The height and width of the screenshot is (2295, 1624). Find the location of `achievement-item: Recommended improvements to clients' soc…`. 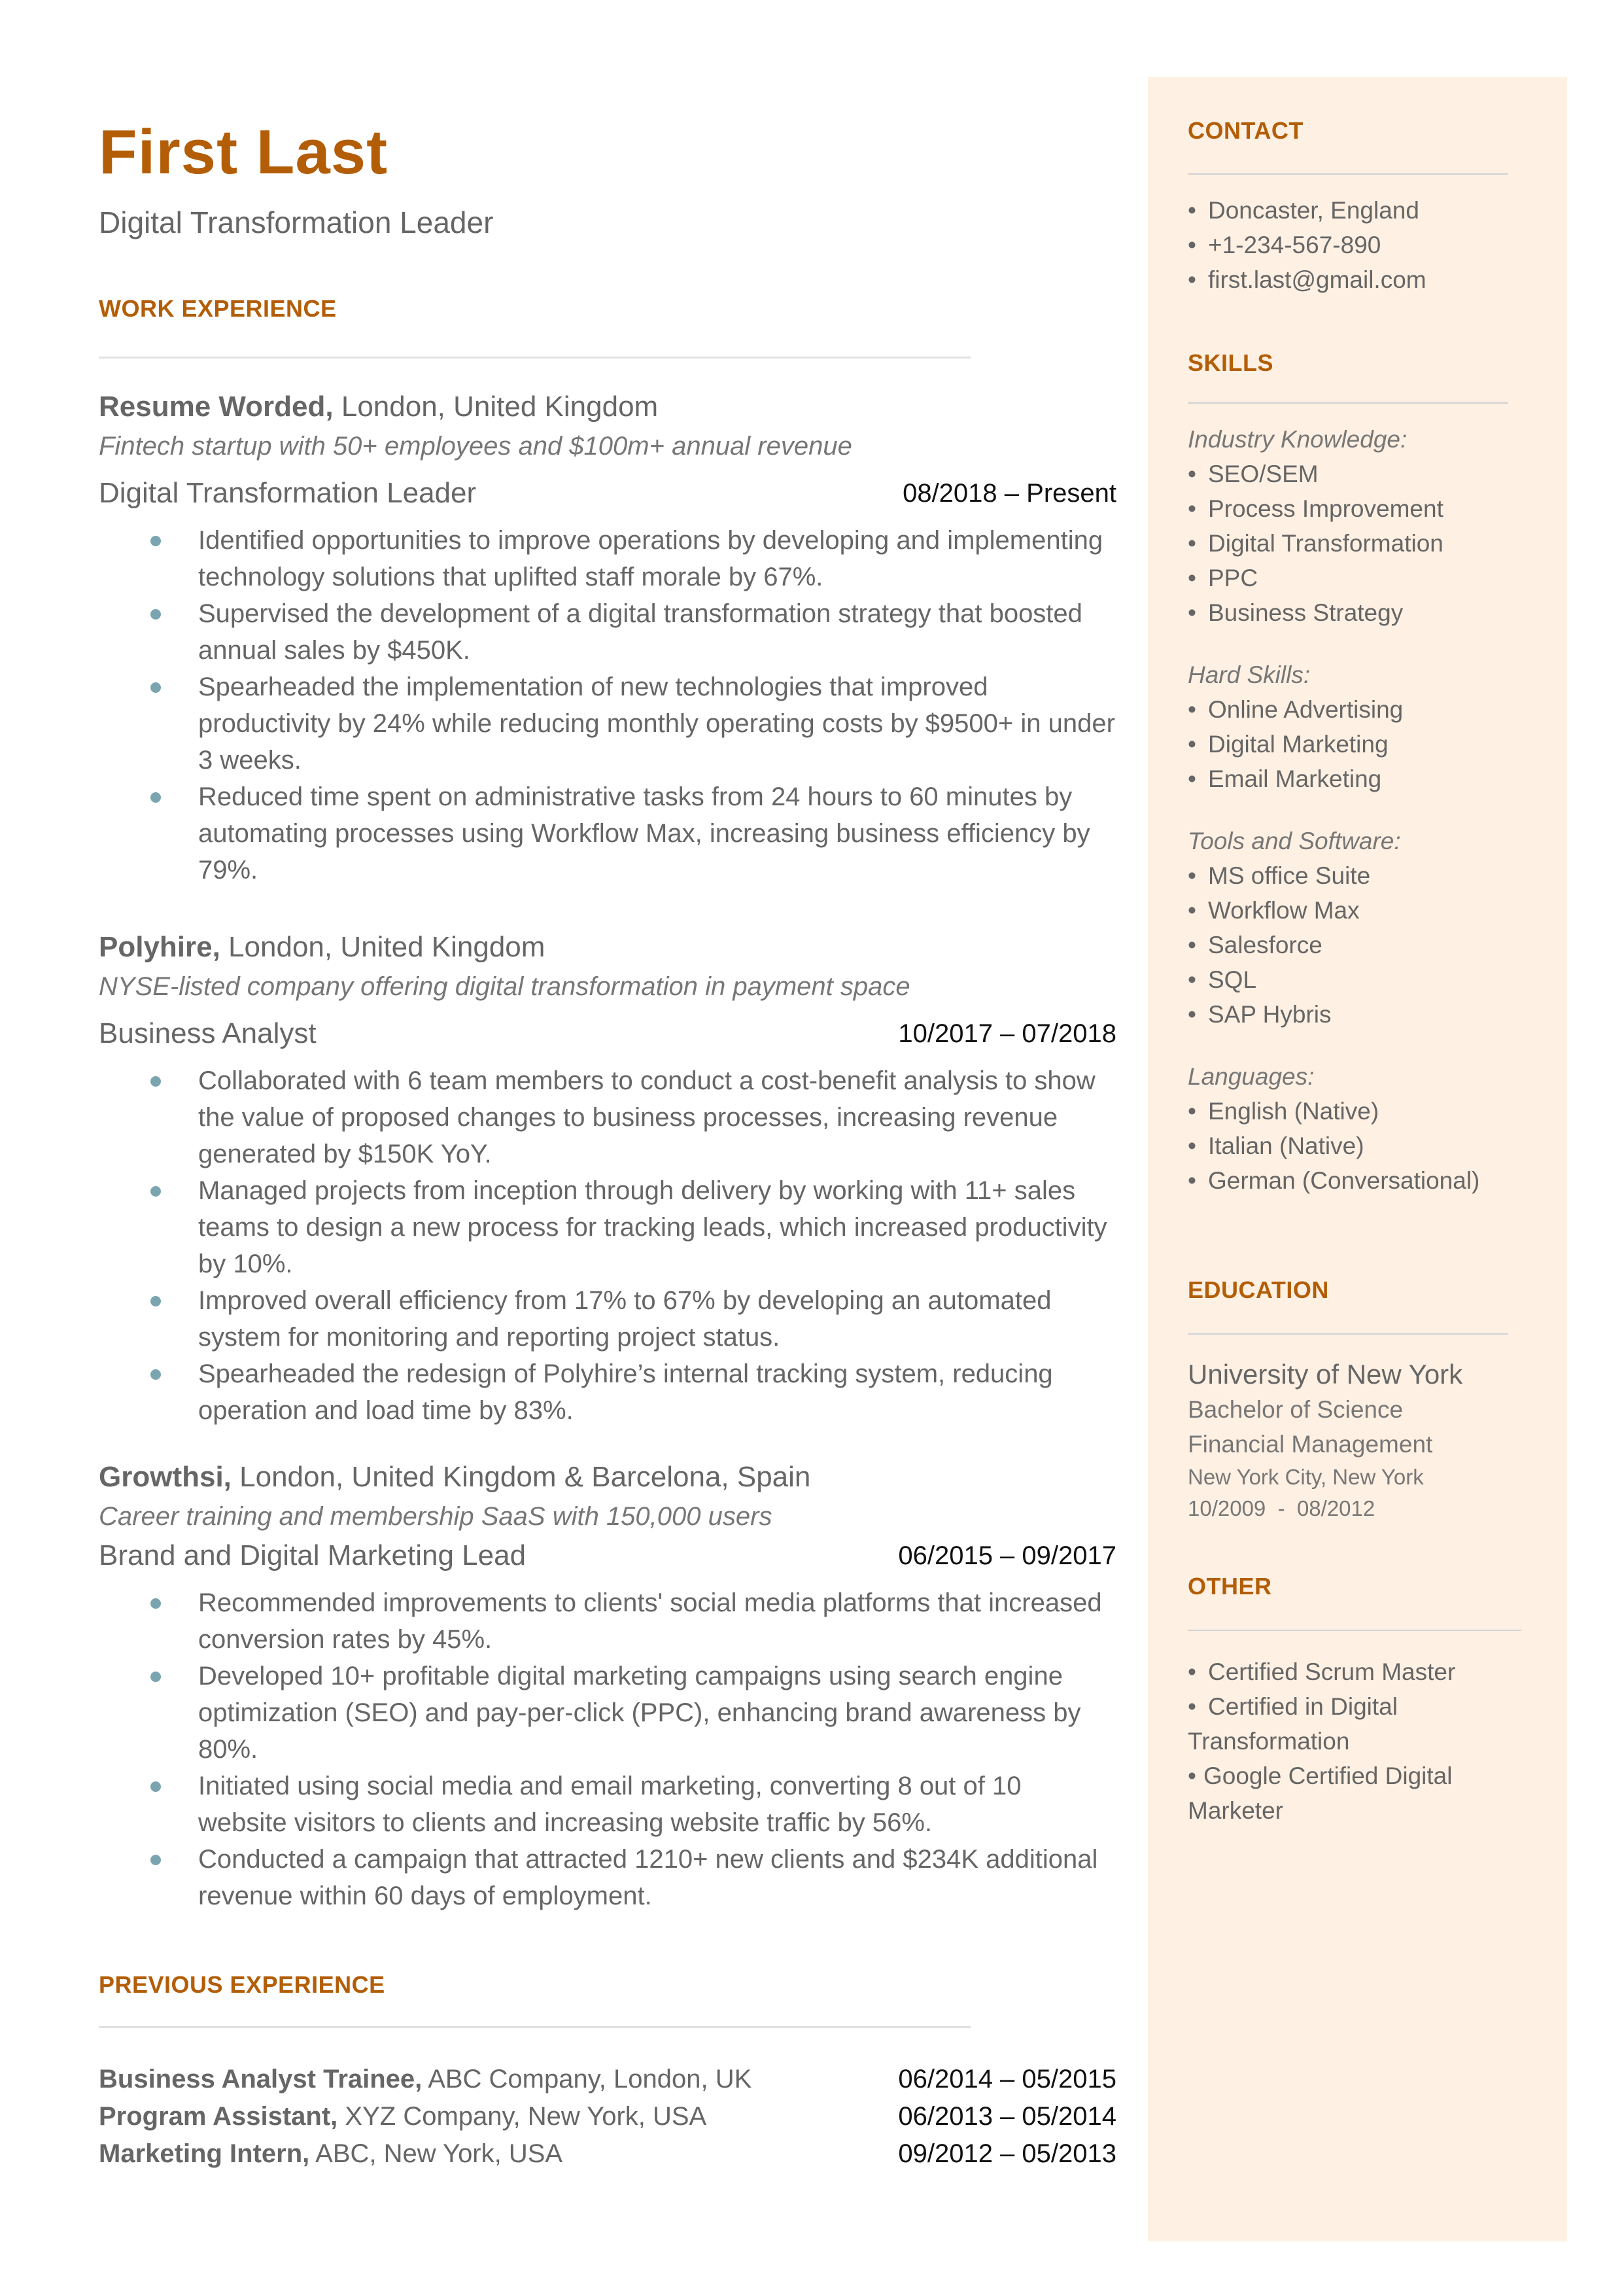

achievement-item: Recommended improvements to clients' soc… is located at coordinates (607, 1621).